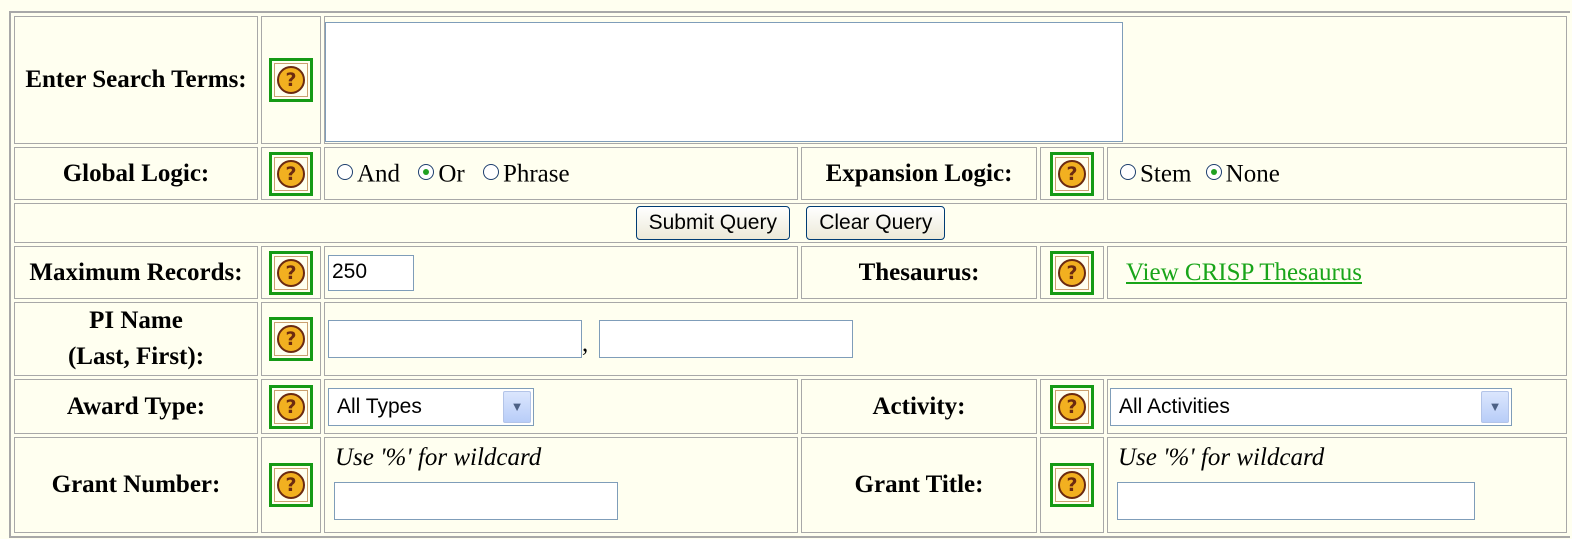 This screenshot has height=539, width=1572. I want to click on expansion-logic-options: Stem None, so click(1337, 173).